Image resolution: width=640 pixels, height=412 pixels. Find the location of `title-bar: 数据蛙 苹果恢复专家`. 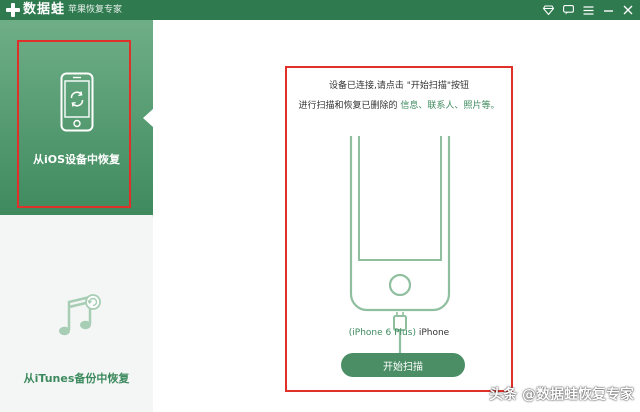

title-bar: 数据蛙 苹果恢复专家 is located at coordinates (320, 10).